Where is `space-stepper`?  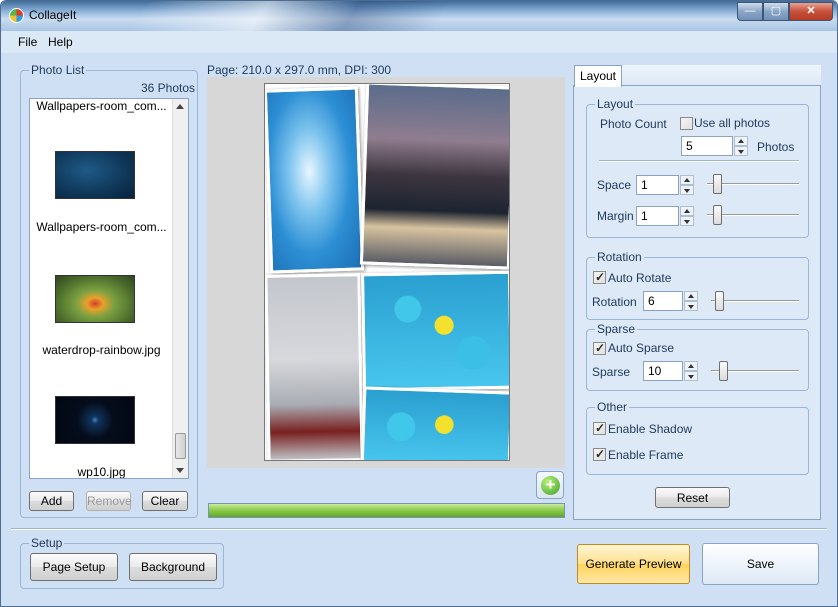 space-stepper is located at coordinates (687, 185).